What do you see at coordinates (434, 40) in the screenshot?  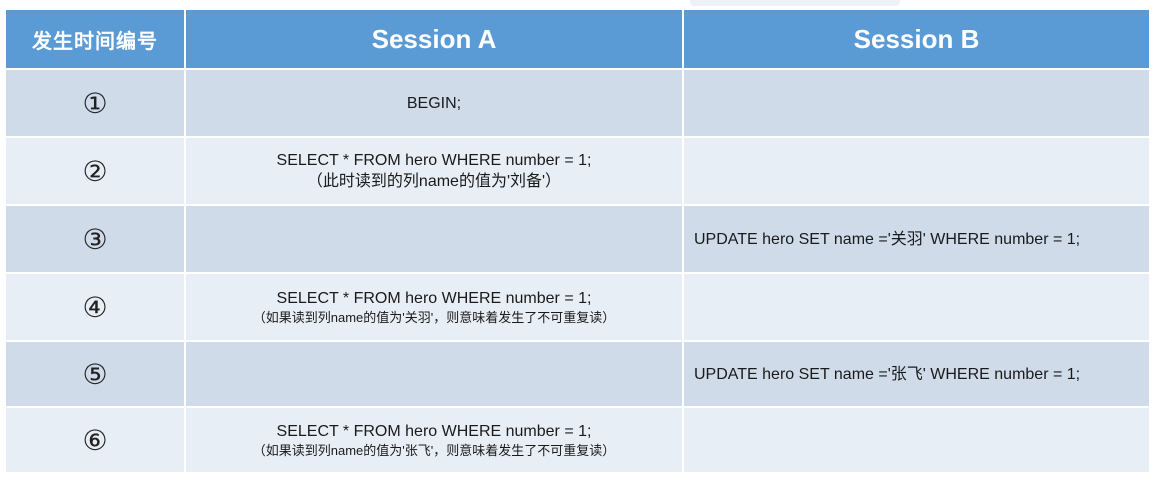 I see `header-session-a: Session A` at bounding box center [434, 40].